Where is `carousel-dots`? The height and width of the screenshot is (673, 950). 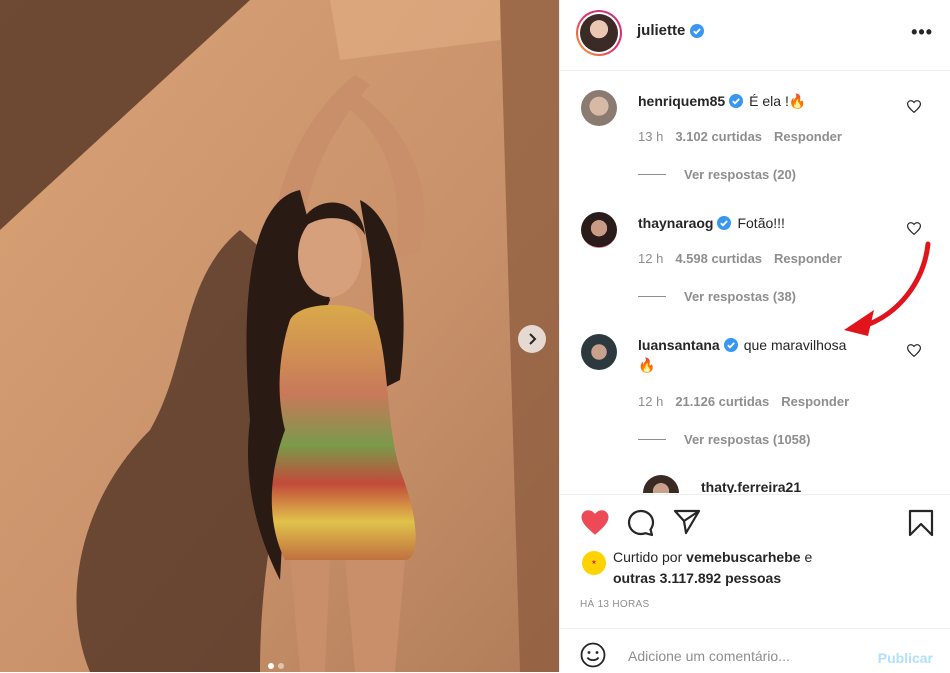 carousel-dots is located at coordinates (276, 666).